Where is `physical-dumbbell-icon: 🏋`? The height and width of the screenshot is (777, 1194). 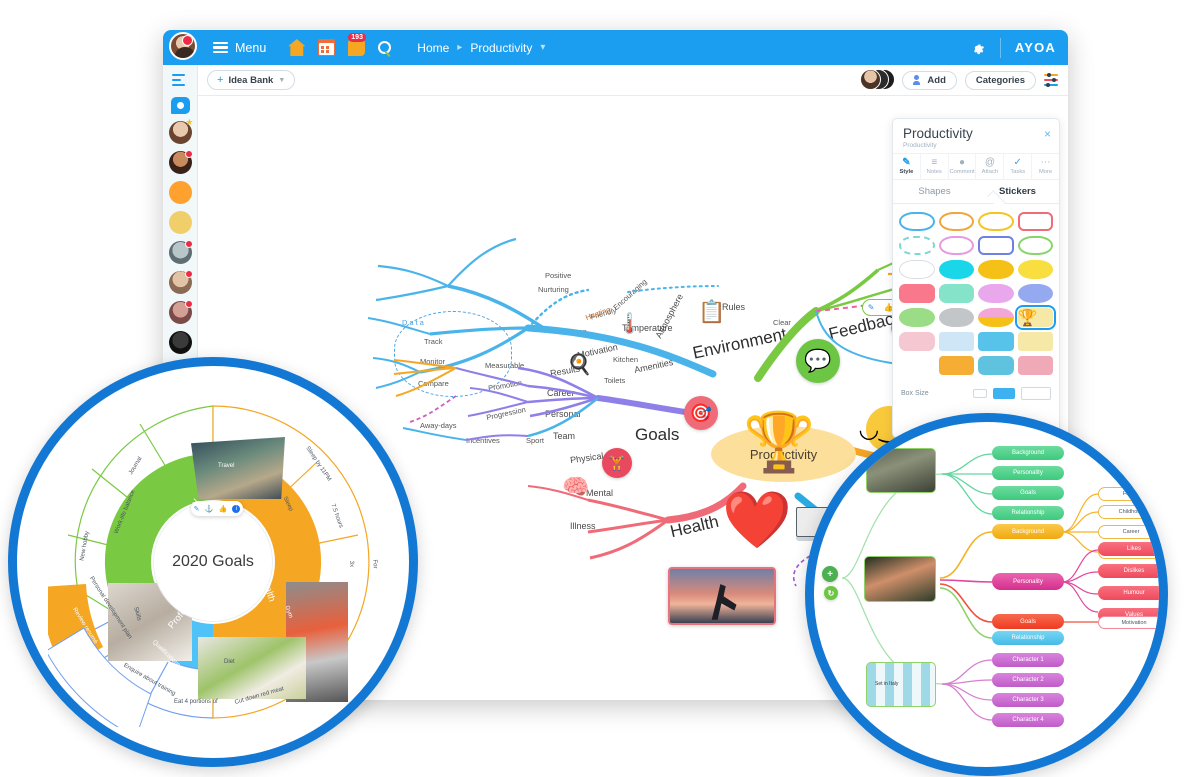 physical-dumbbell-icon: 🏋 is located at coordinates (617, 463).